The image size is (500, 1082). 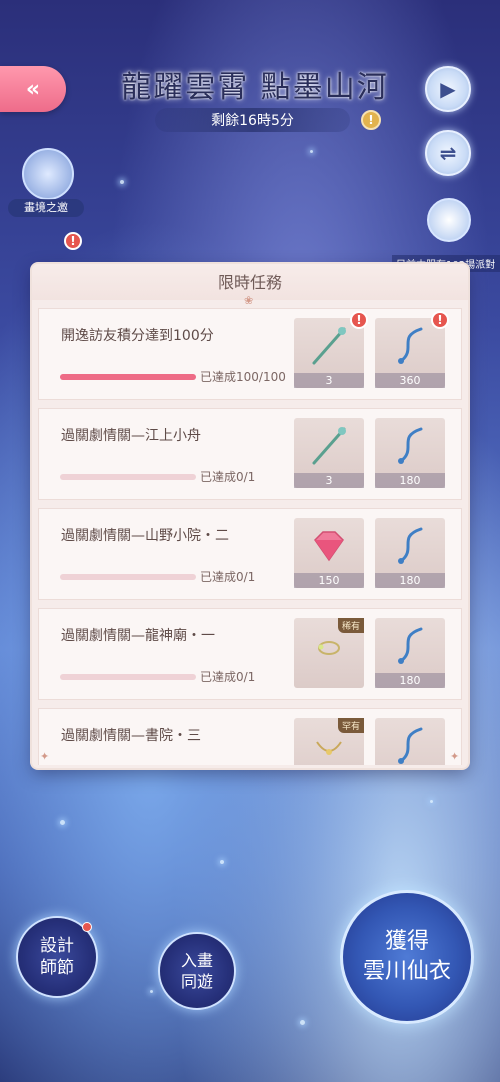 I want to click on rare-tag: 罕有, so click(x=350, y=725).